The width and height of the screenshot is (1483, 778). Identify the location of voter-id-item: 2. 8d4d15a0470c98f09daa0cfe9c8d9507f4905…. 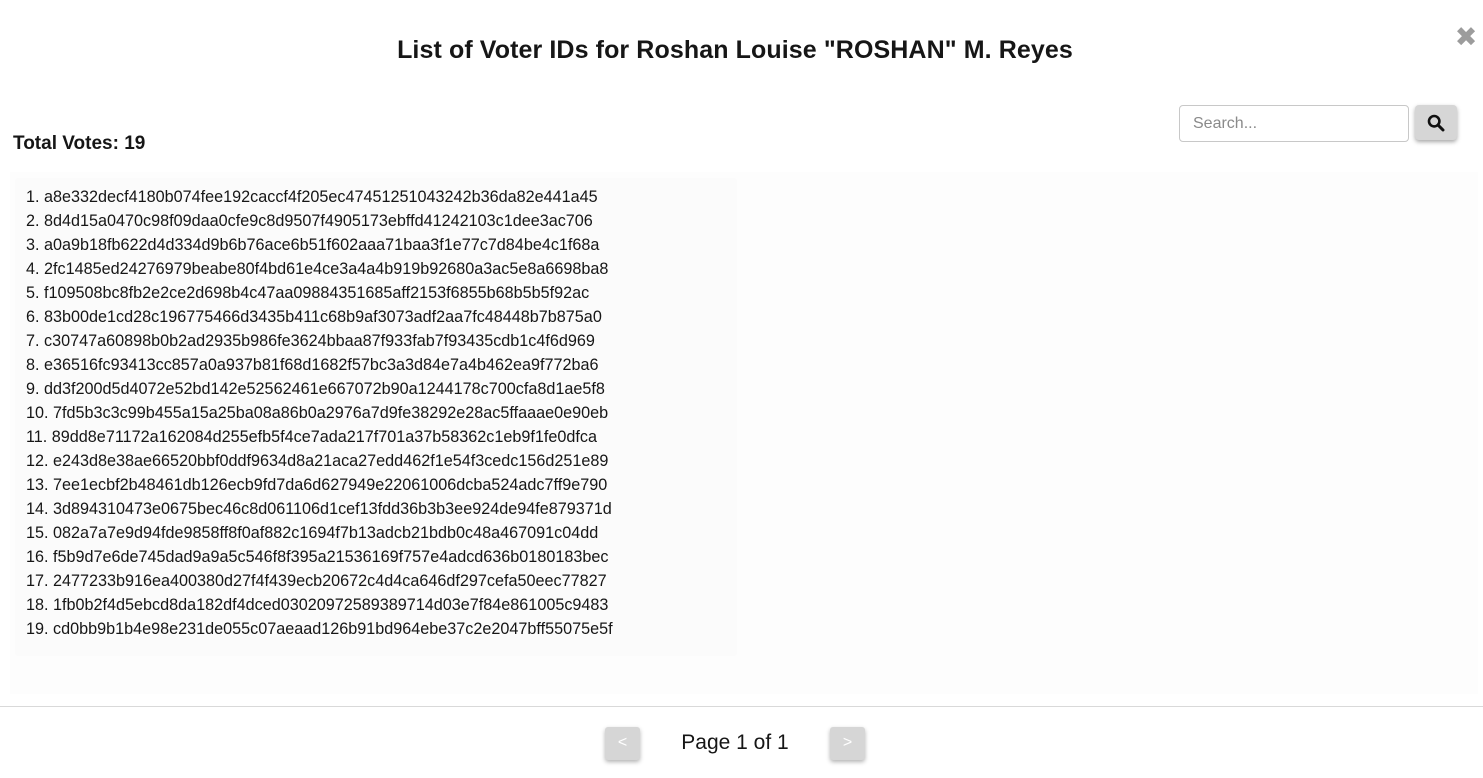
(309, 221).